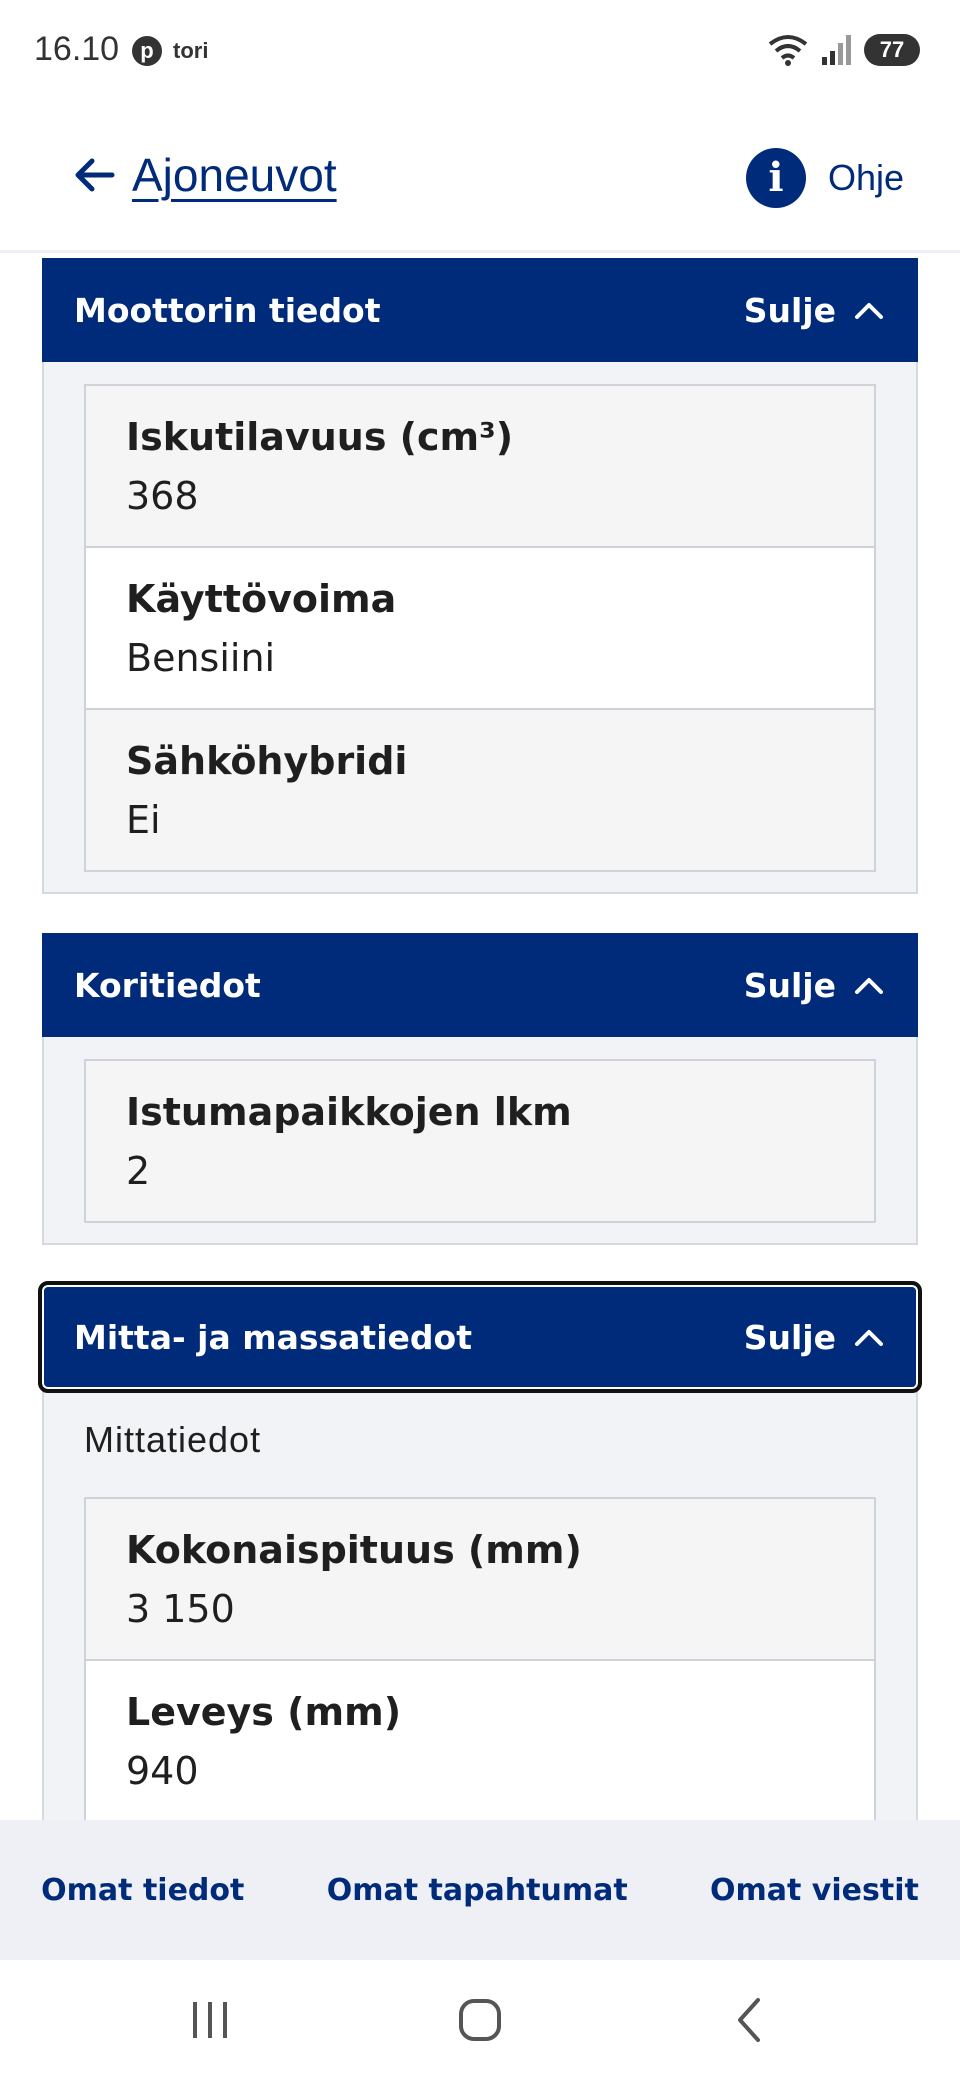 This screenshot has height=2080, width=960. Describe the element at coordinates (264, 1712) in the screenshot. I see `field-label: Leveys (mm)` at that location.